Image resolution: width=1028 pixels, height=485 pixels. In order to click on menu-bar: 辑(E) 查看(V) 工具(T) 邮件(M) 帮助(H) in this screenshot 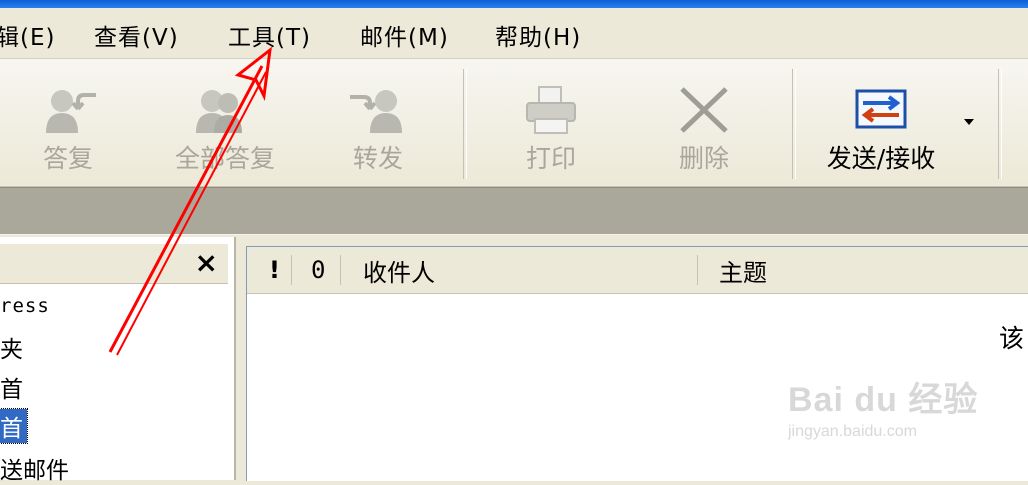, I will do `click(514, 33)`.